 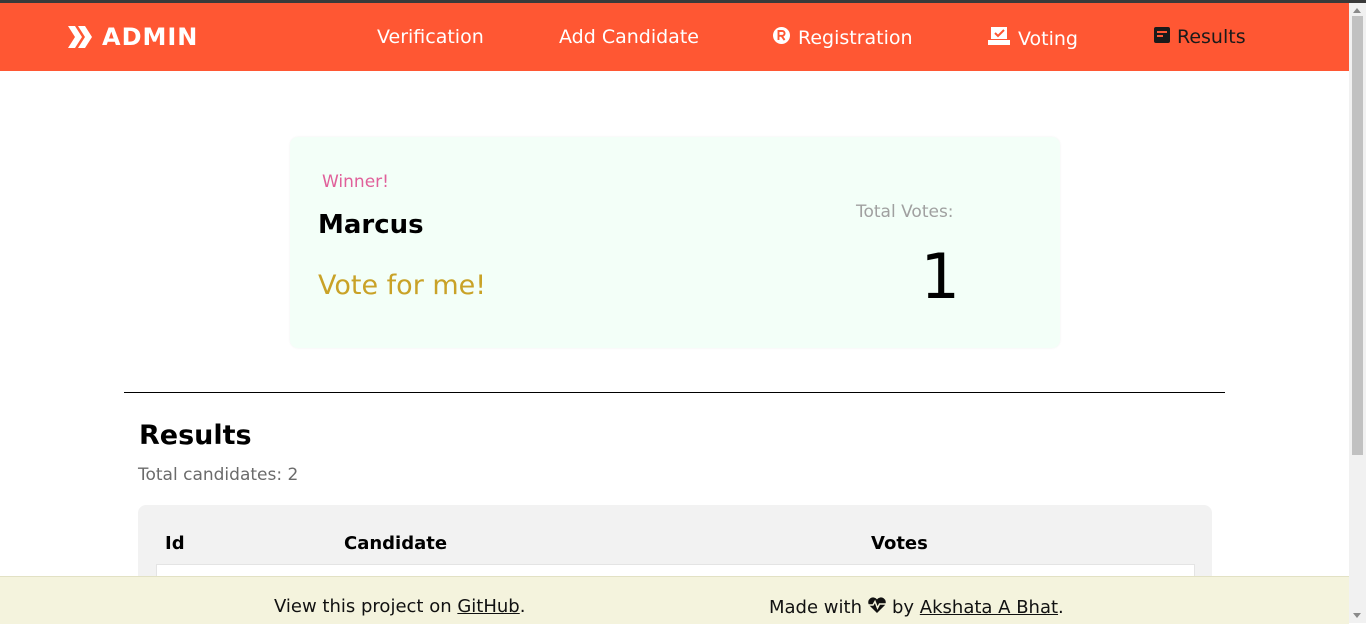 What do you see at coordinates (195, 435) in the screenshot?
I see `results-title: Results` at bounding box center [195, 435].